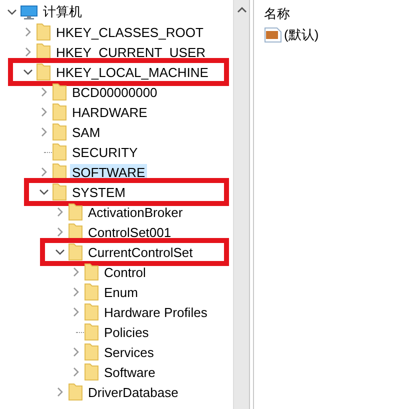 The image size is (418, 409). What do you see at coordinates (140, 252) in the screenshot?
I see `tree-item: CurrentControlSet` at bounding box center [140, 252].